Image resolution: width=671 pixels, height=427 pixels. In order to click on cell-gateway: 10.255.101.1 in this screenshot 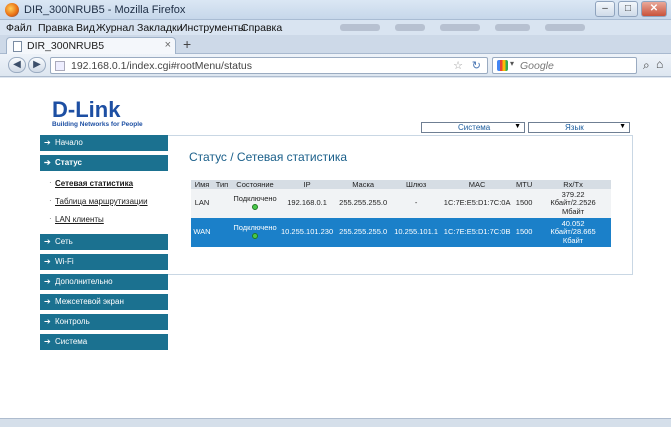, I will do `click(416, 232)`.